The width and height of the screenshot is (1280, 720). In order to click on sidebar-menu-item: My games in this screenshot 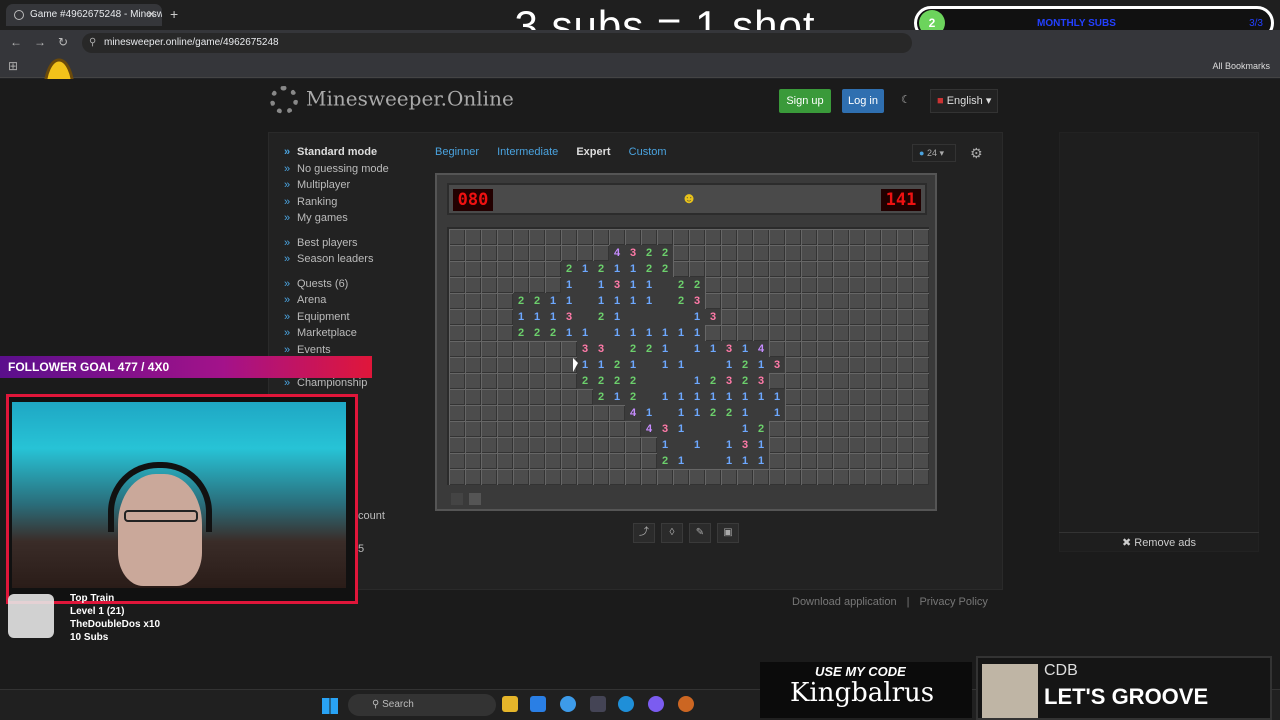, I will do `click(359, 220)`.